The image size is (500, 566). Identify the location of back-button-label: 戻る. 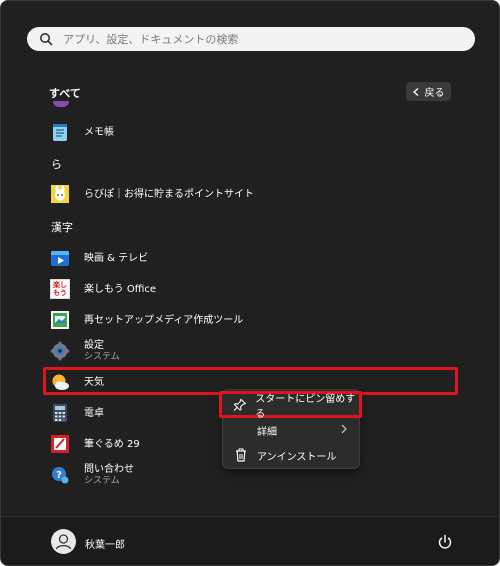
(434, 93).